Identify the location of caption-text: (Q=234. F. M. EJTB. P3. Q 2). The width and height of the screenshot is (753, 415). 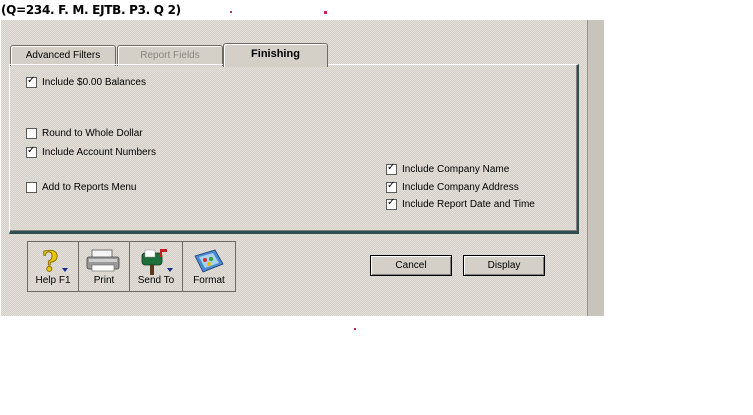
(91, 10).